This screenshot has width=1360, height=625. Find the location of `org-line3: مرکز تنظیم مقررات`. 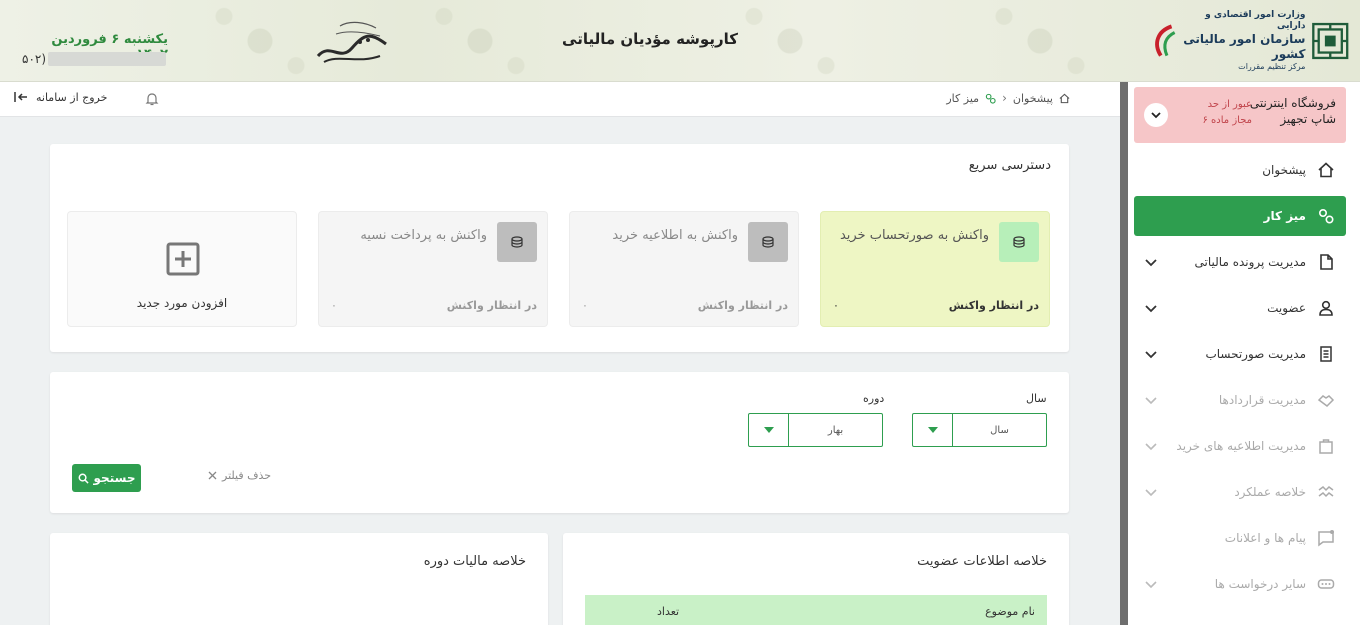

org-line3: مرکز تنظیم مقررات is located at coordinates (1272, 67).